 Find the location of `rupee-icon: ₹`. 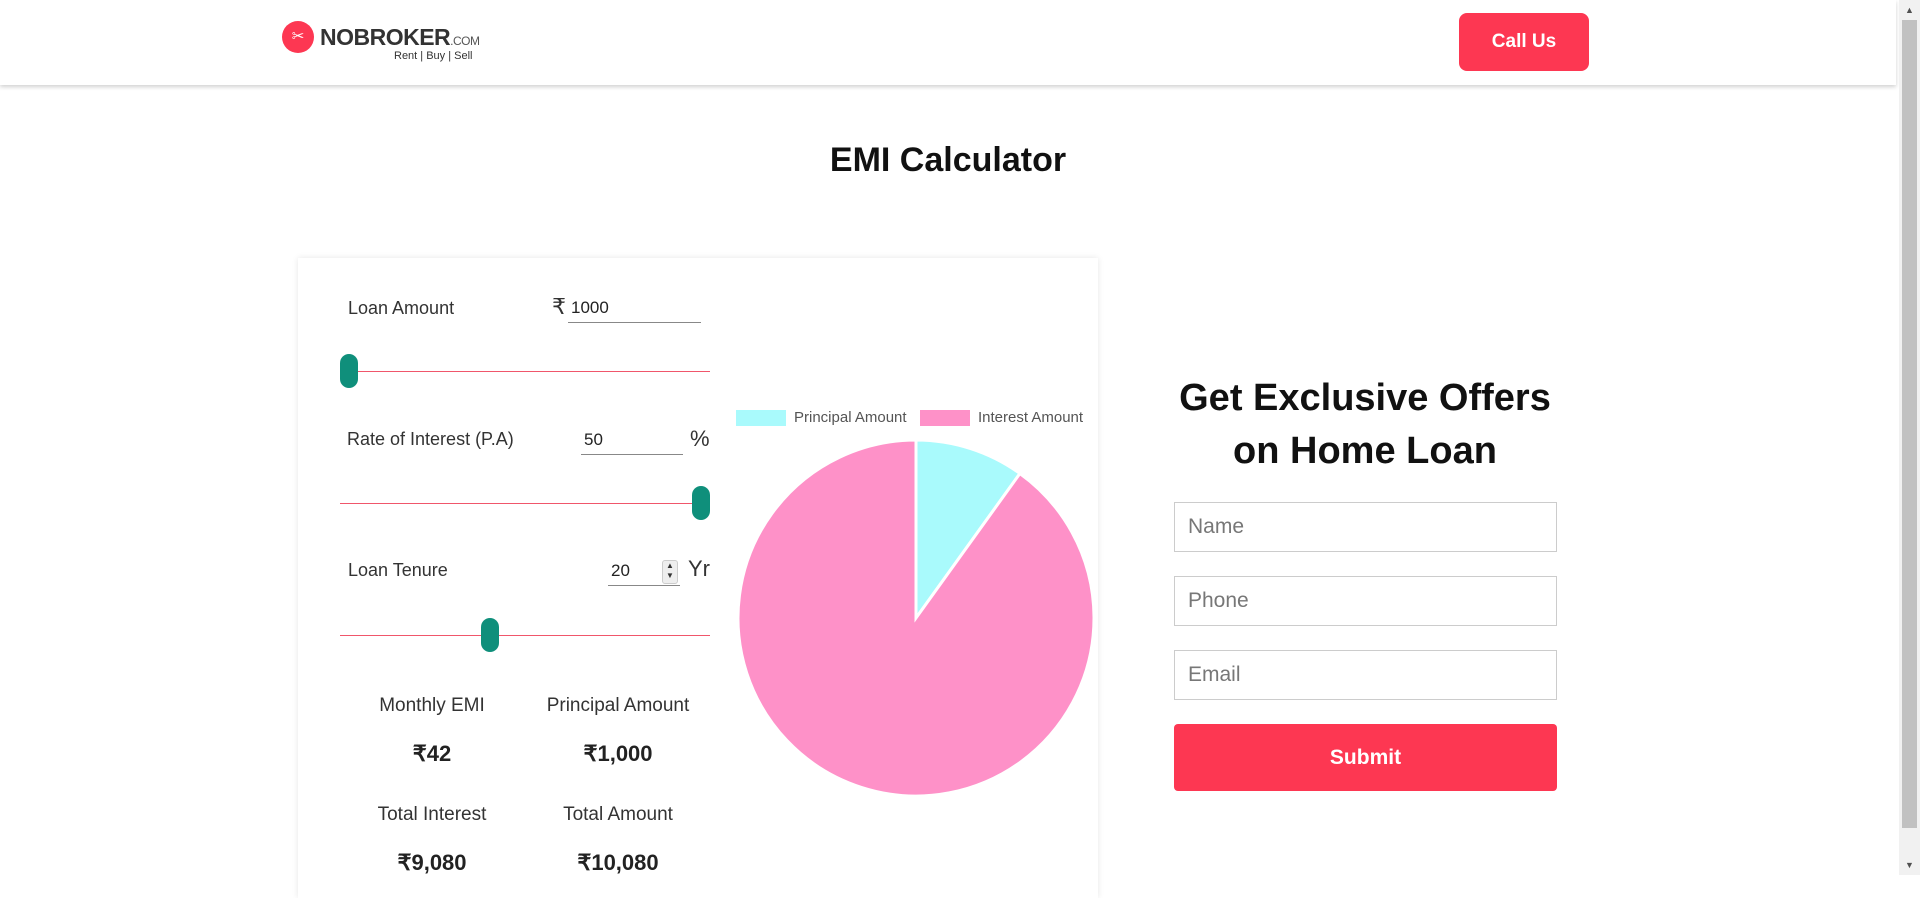

rupee-icon: ₹ is located at coordinates (559, 306).